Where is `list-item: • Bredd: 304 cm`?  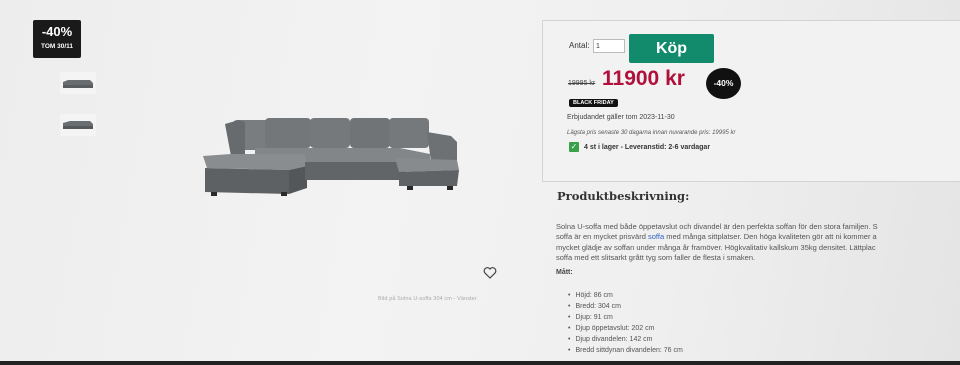
list-item: • Bredd: 304 cm is located at coordinates (625, 306).